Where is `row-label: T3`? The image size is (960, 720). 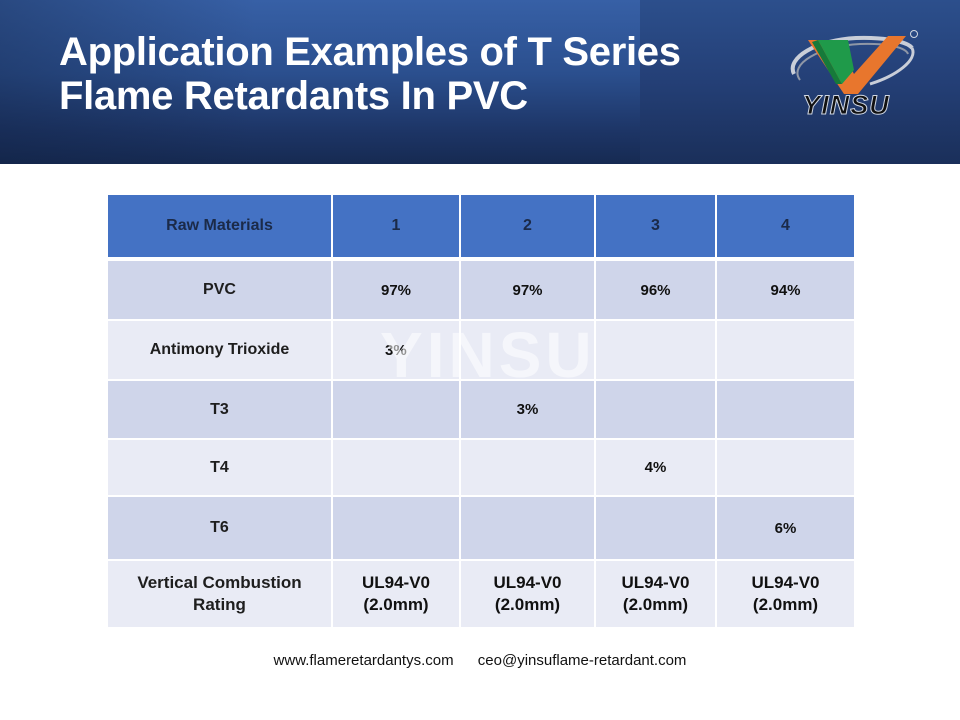 row-label: T3 is located at coordinates (219, 409).